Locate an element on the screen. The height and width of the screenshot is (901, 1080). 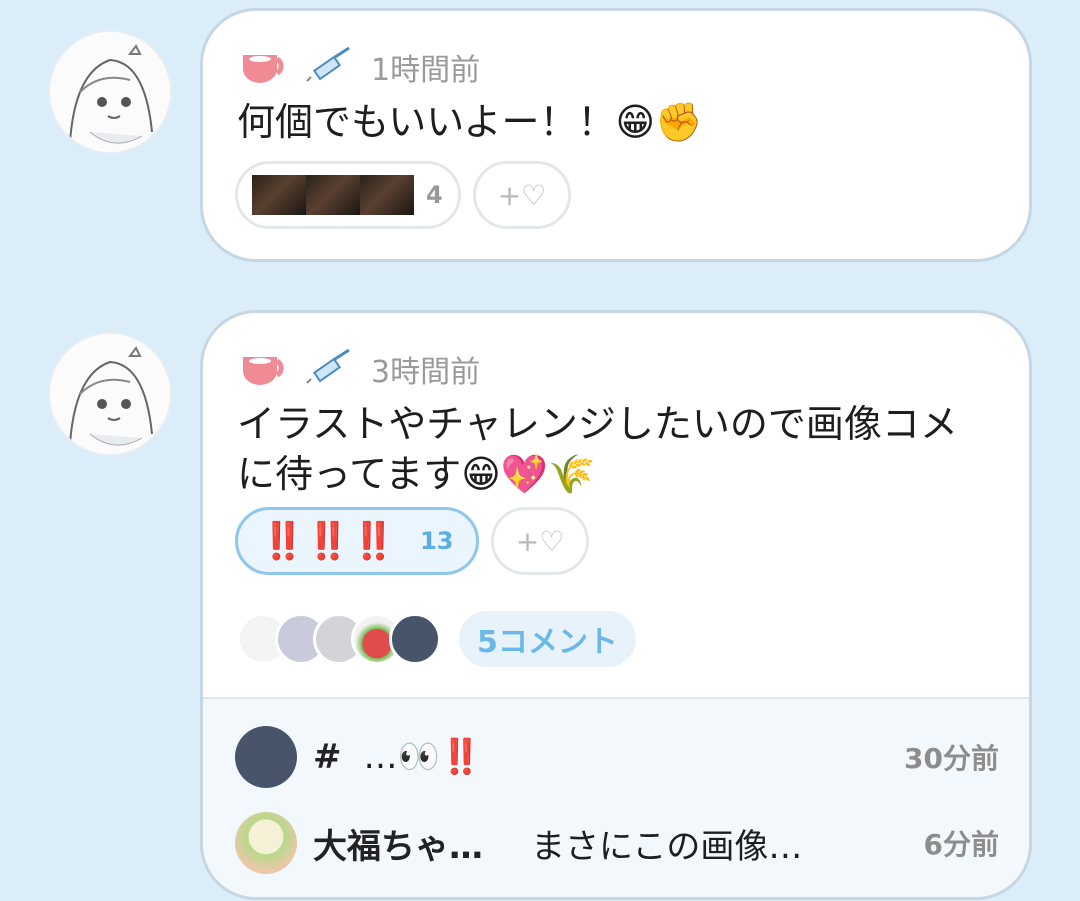
post-meta: 1時間前 is located at coordinates (359, 67).